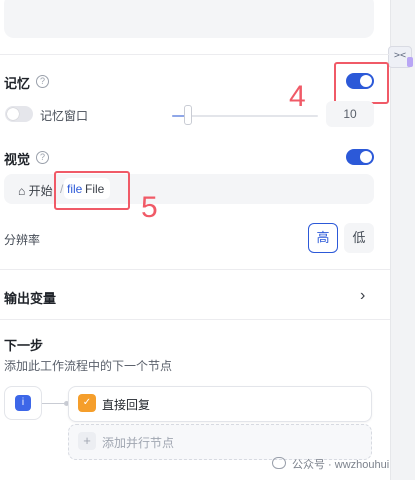 Image resolution: width=415 pixels, height=480 pixels. Describe the element at coordinates (138, 443) in the screenshot. I see `add-parallel-node-label: 添加并行节点` at that location.